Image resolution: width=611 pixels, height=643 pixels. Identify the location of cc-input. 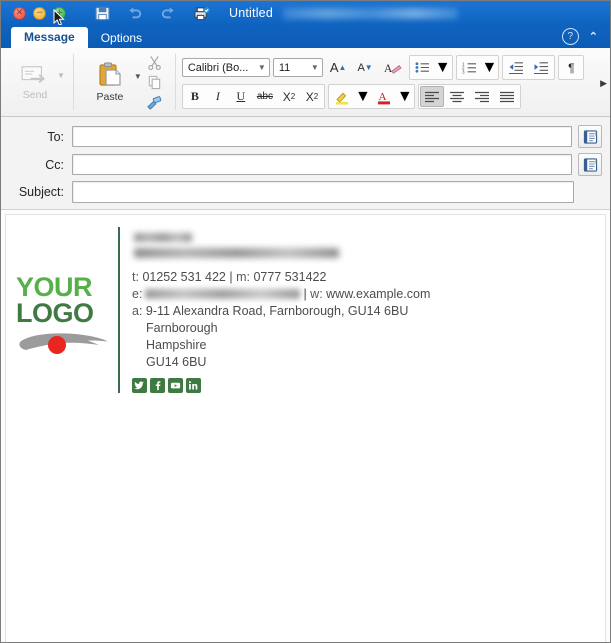
(322, 164).